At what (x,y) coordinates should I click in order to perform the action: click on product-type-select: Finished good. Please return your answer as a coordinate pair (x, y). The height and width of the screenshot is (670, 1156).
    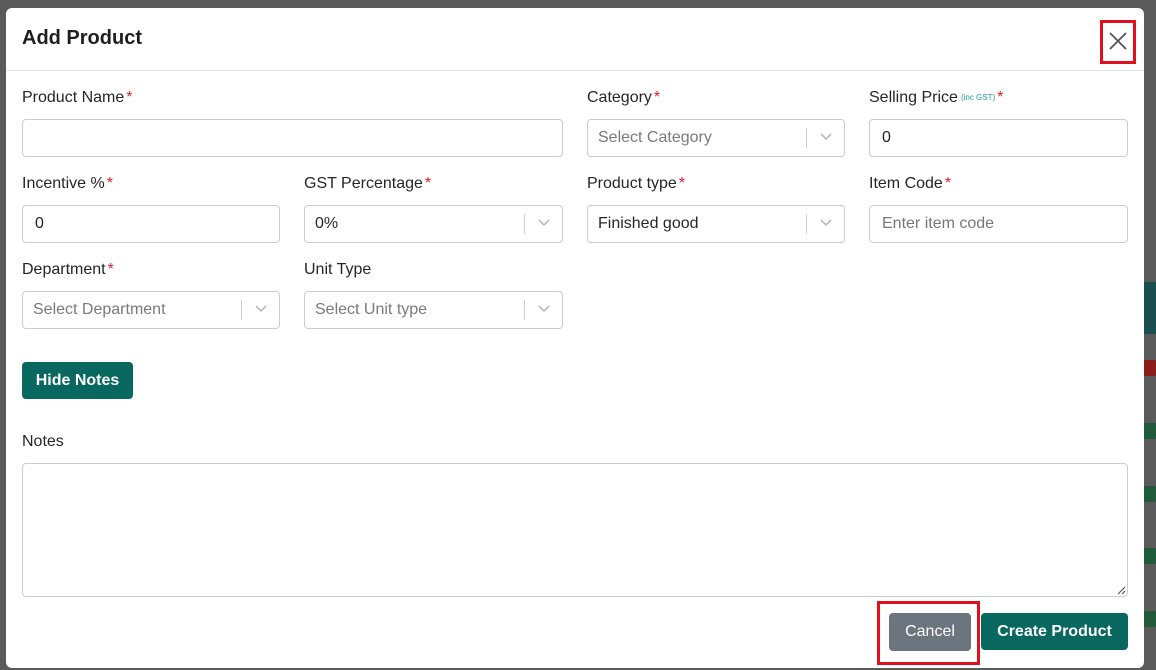
    Looking at the image, I should click on (716, 224).